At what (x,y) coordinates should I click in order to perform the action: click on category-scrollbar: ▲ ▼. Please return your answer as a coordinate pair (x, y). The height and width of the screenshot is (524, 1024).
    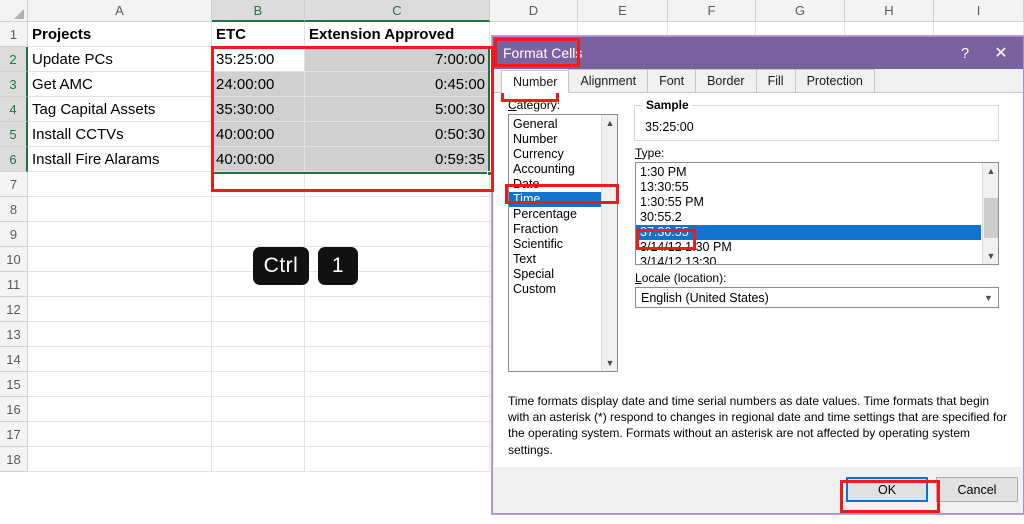
    Looking at the image, I should click on (609, 243).